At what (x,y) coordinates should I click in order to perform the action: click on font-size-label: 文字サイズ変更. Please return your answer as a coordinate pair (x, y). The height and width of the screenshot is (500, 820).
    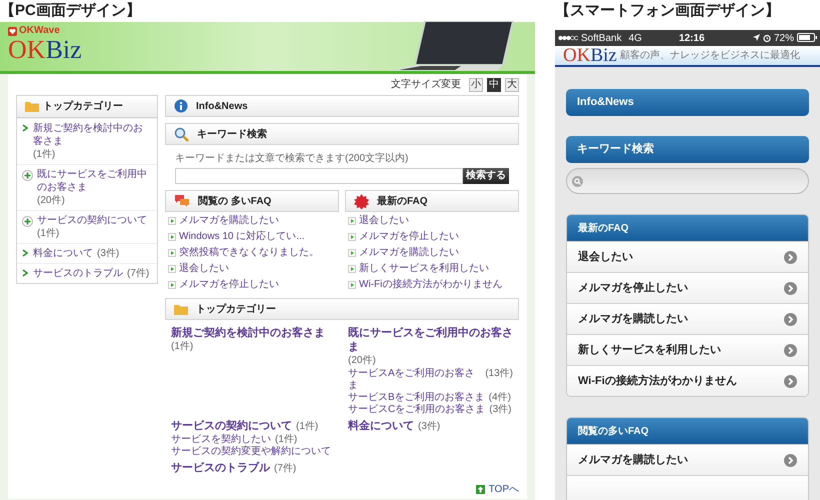
    Looking at the image, I should click on (426, 85).